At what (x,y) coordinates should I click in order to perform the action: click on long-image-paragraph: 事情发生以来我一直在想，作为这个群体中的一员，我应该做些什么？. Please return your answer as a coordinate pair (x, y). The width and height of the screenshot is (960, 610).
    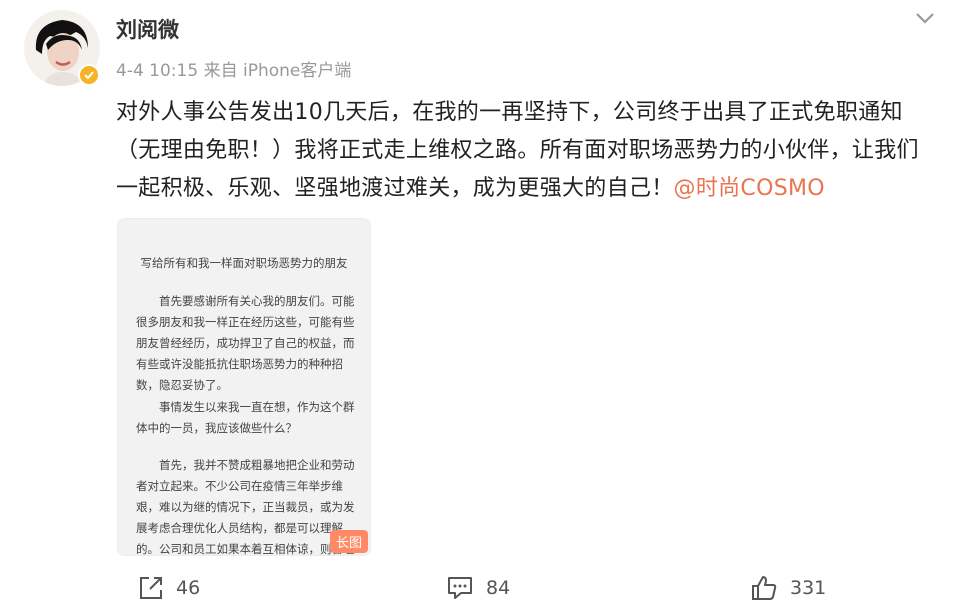
    Looking at the image, I should click on (245, 417).